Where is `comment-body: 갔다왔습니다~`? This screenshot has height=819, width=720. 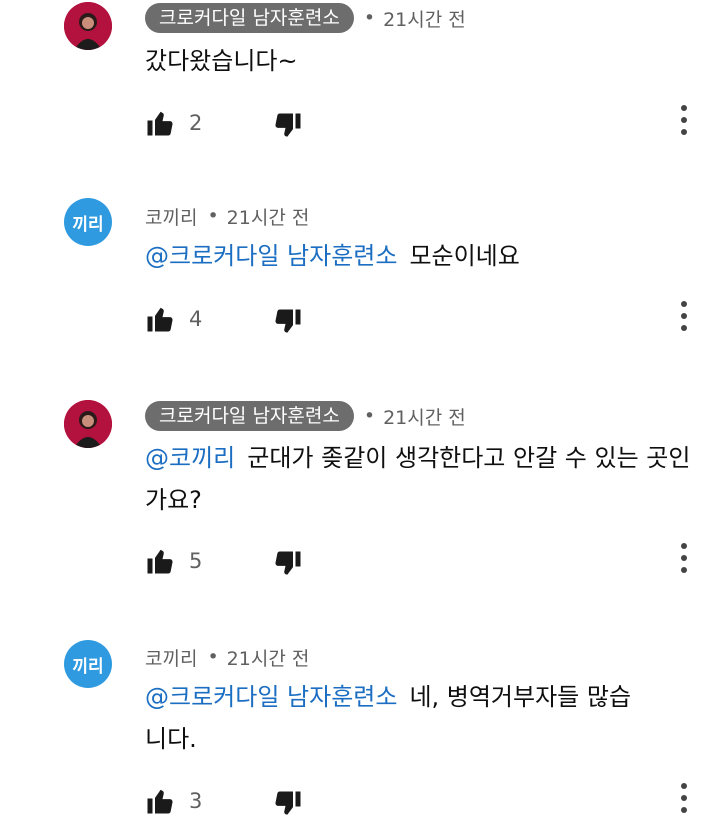
comment-body: 갔다왔습니다~ is located at coordinates (221, 61).